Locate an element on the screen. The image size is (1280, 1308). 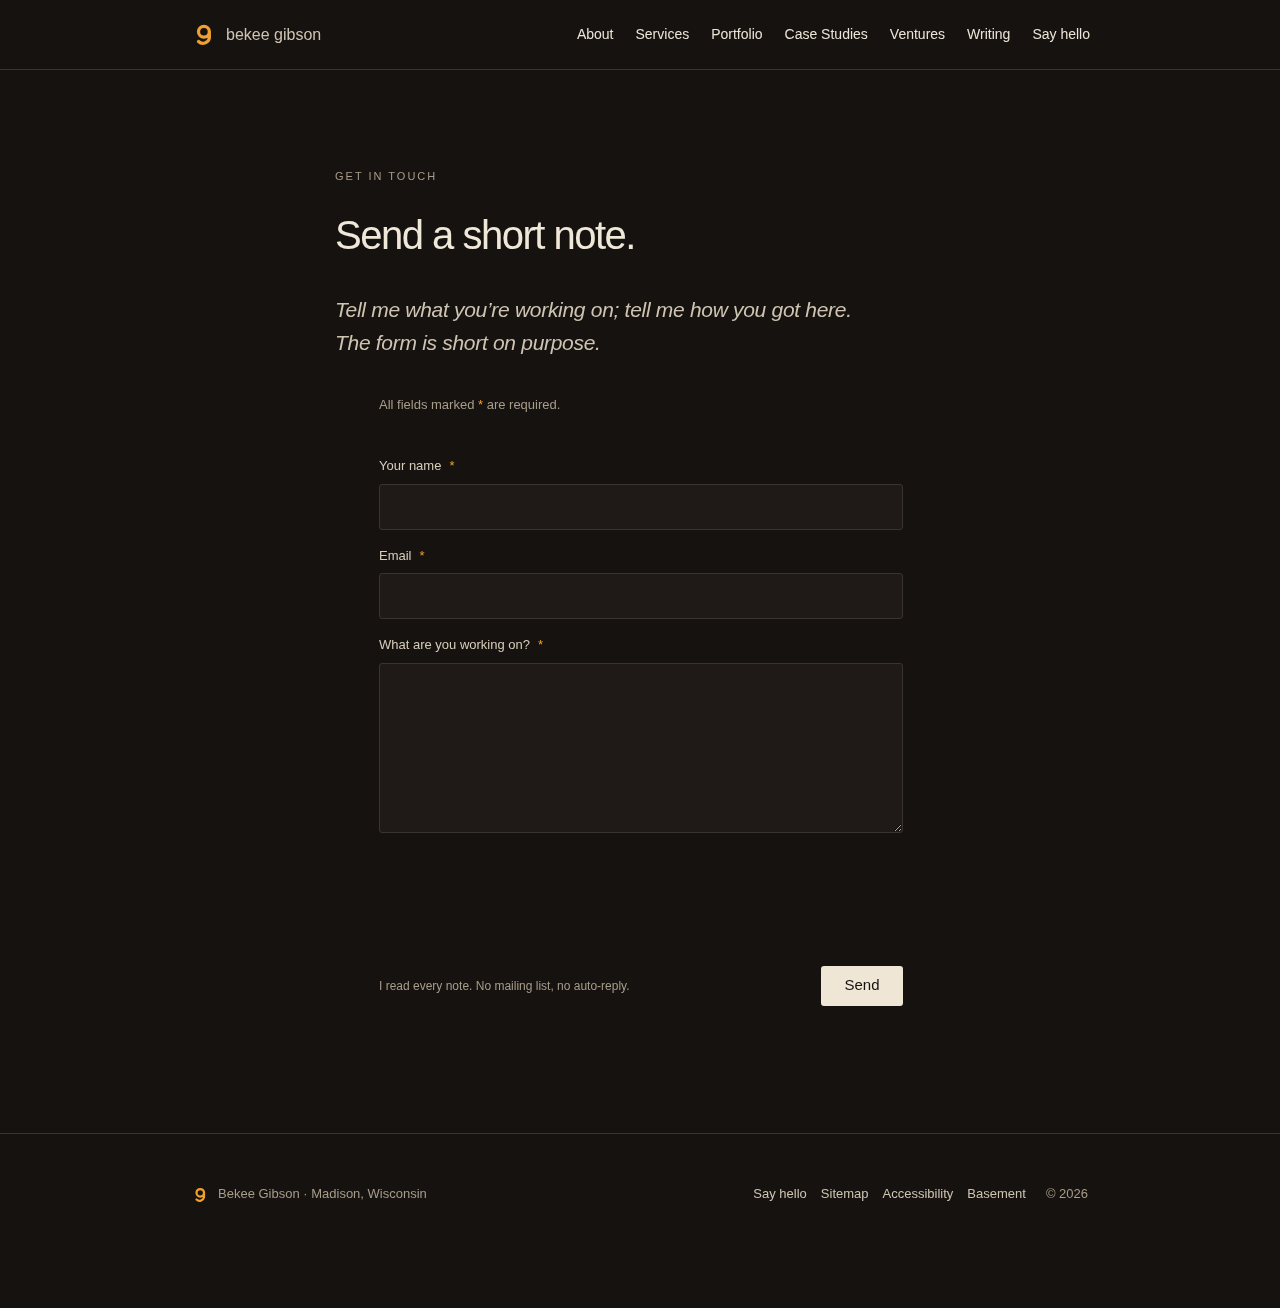
footer-link: Accessibility is located at coordinates (918, 1194).